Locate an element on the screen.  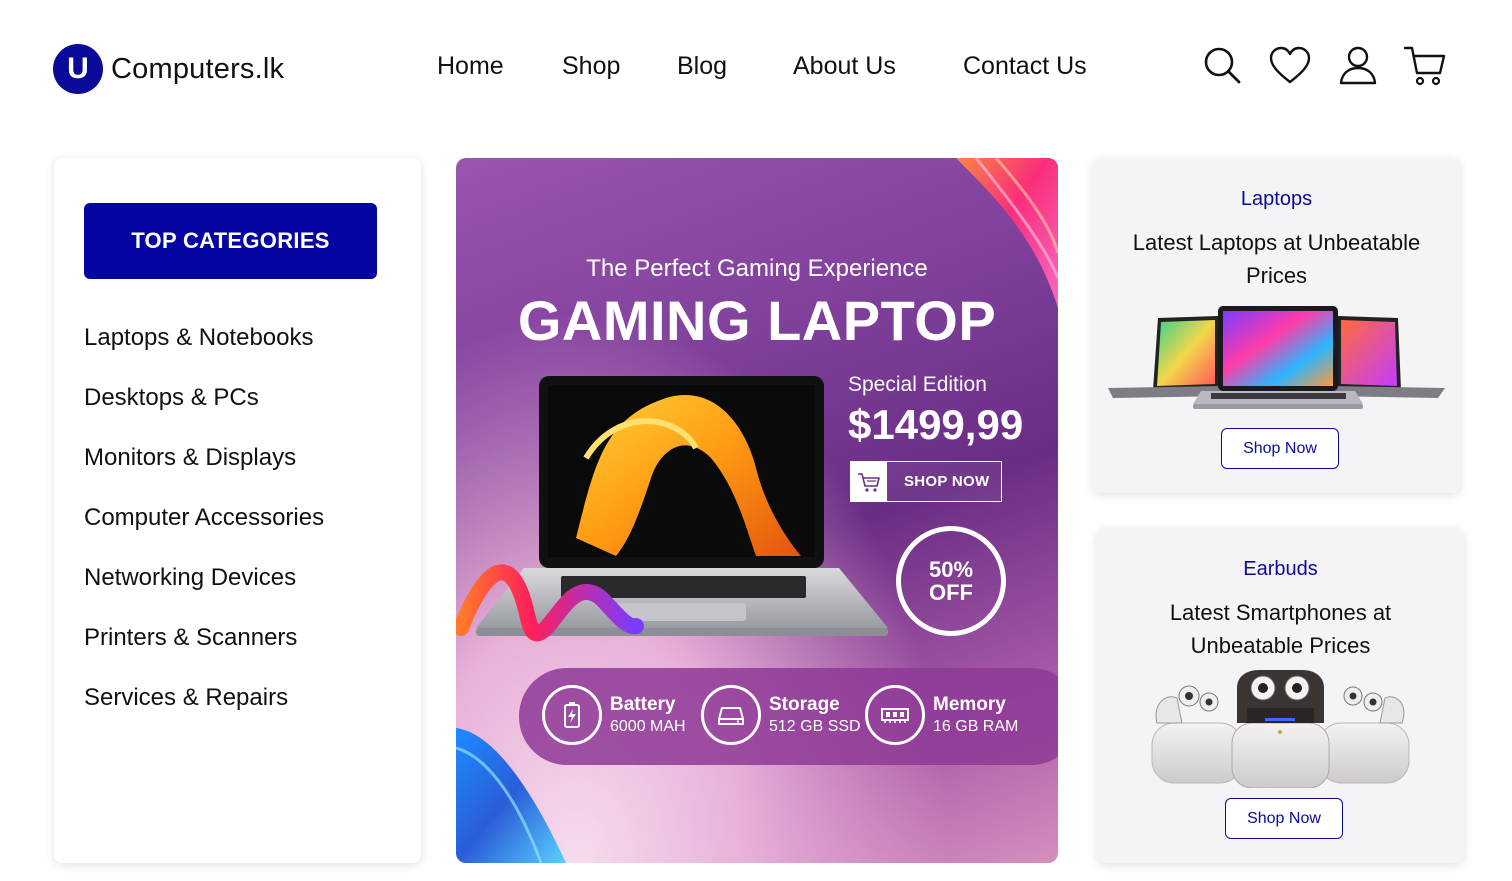
nav-about-us: About Us is located at coordinates (844, 66).